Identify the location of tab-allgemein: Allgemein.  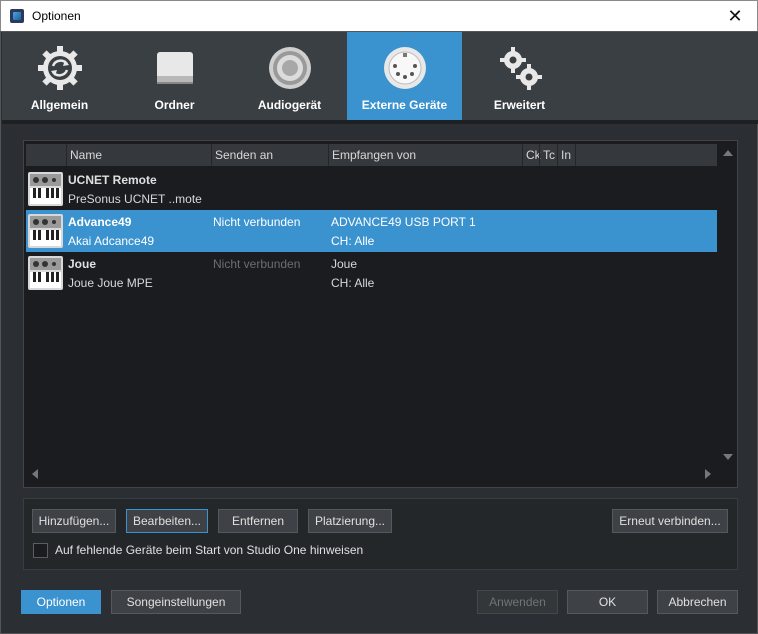
(59, 76).